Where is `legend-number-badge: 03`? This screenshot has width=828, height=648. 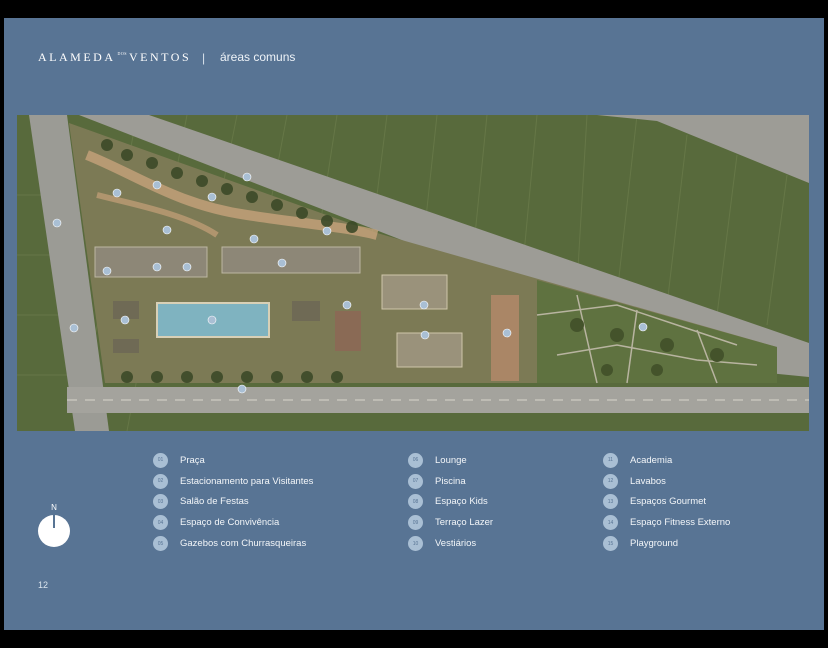
legend-number-badge: 03 is located at coordinates (160, 502).